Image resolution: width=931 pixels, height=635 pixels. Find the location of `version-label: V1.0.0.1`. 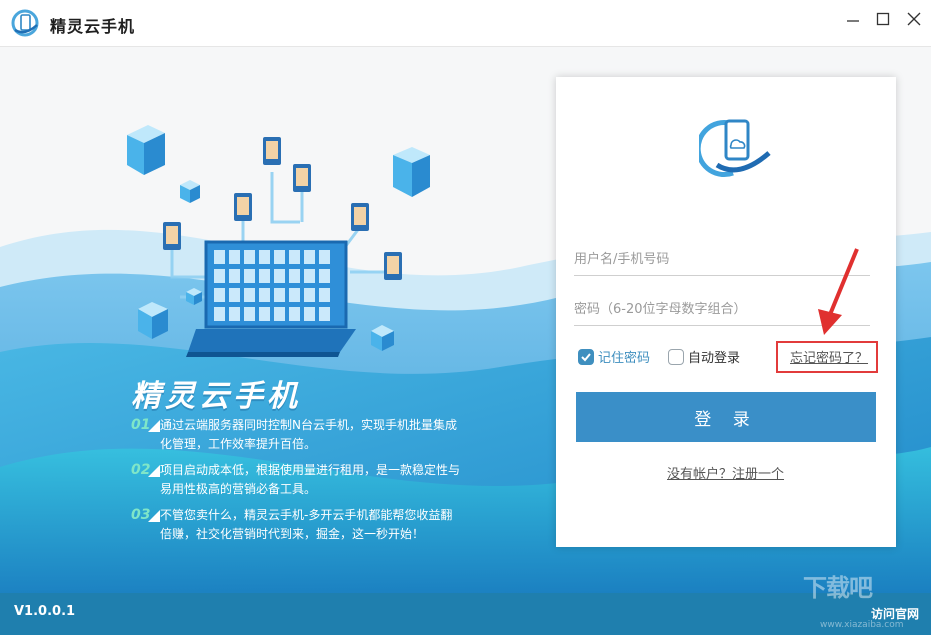

version-label: V1.0.0.1 is located at coordinates (45, 611).